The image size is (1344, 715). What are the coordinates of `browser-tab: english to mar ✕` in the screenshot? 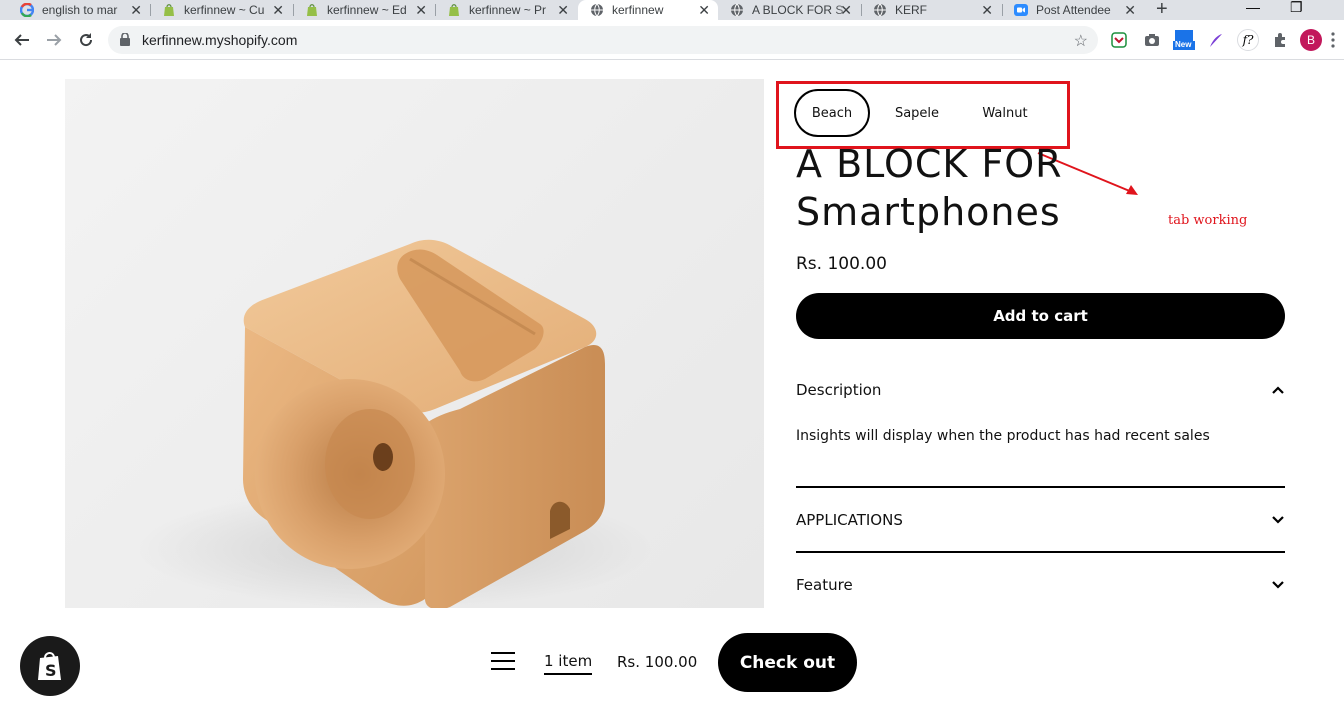 It's located at (85, 10).